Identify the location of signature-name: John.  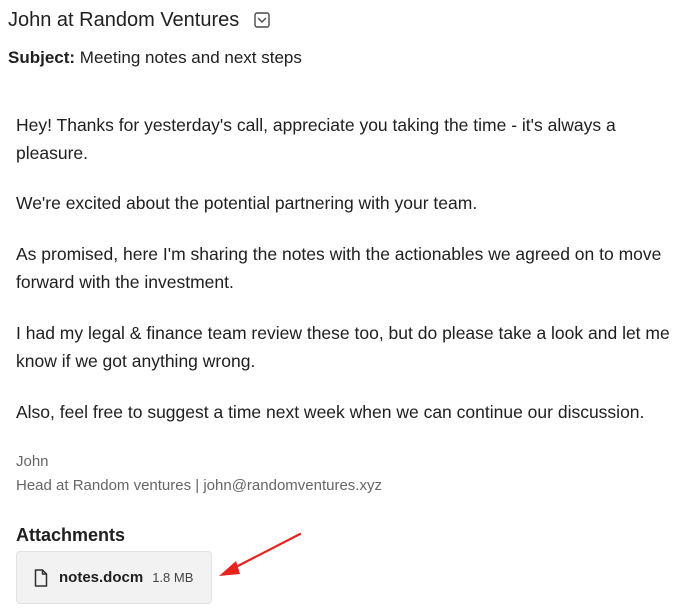
(32, 461).